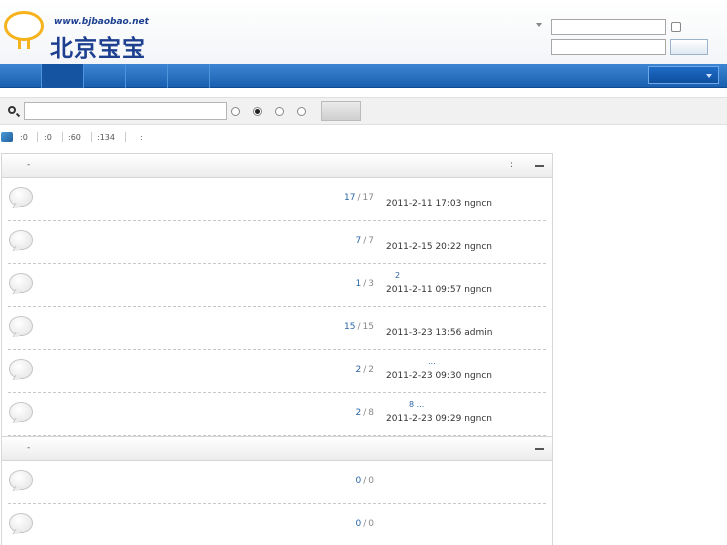 The image size is (727, 545). Describe the element at coordinates (512, 165) in the screenshot. I see `category-moderator: :` at that location.